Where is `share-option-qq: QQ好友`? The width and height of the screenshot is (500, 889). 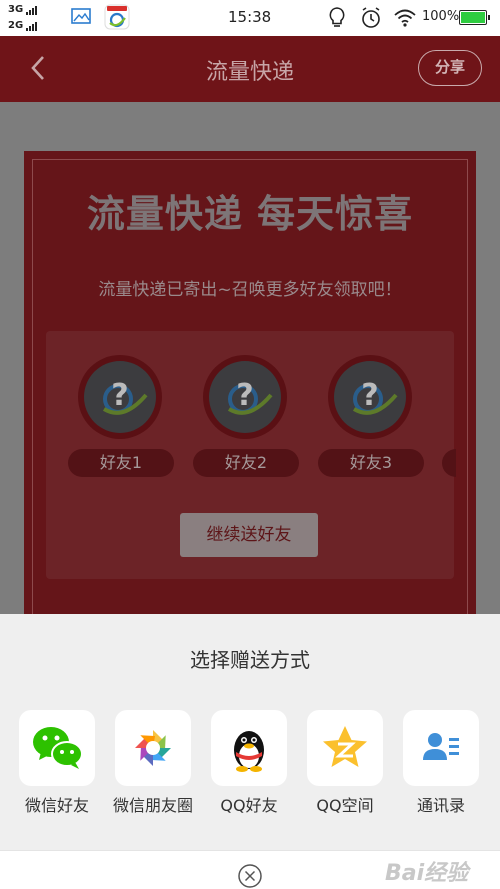
share-option-qq: QQ好友 is located at coordinates (249, 763).